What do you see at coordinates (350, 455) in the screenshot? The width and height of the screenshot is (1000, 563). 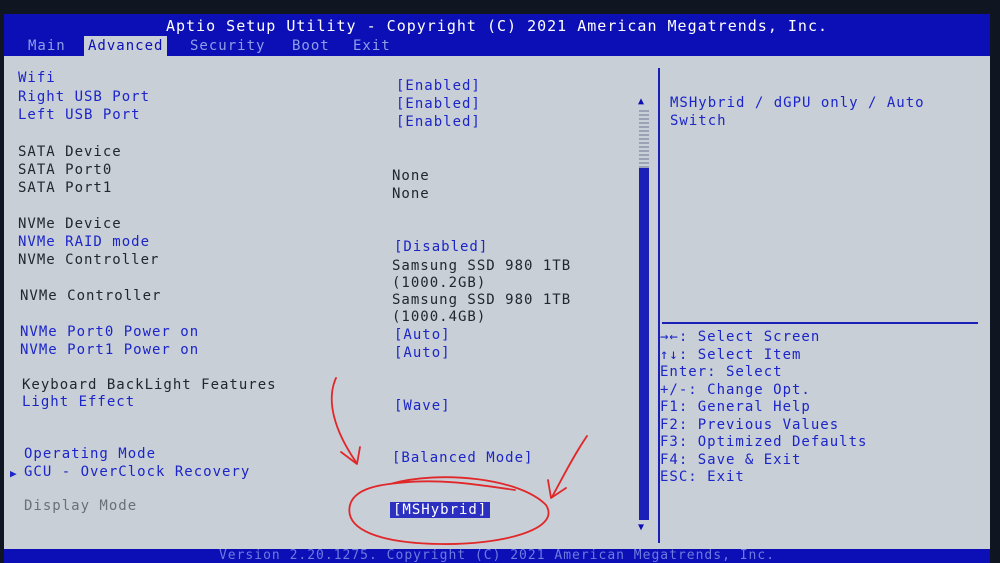 I see `annotation-arrowhead-left` at bounding box center [350, 455].